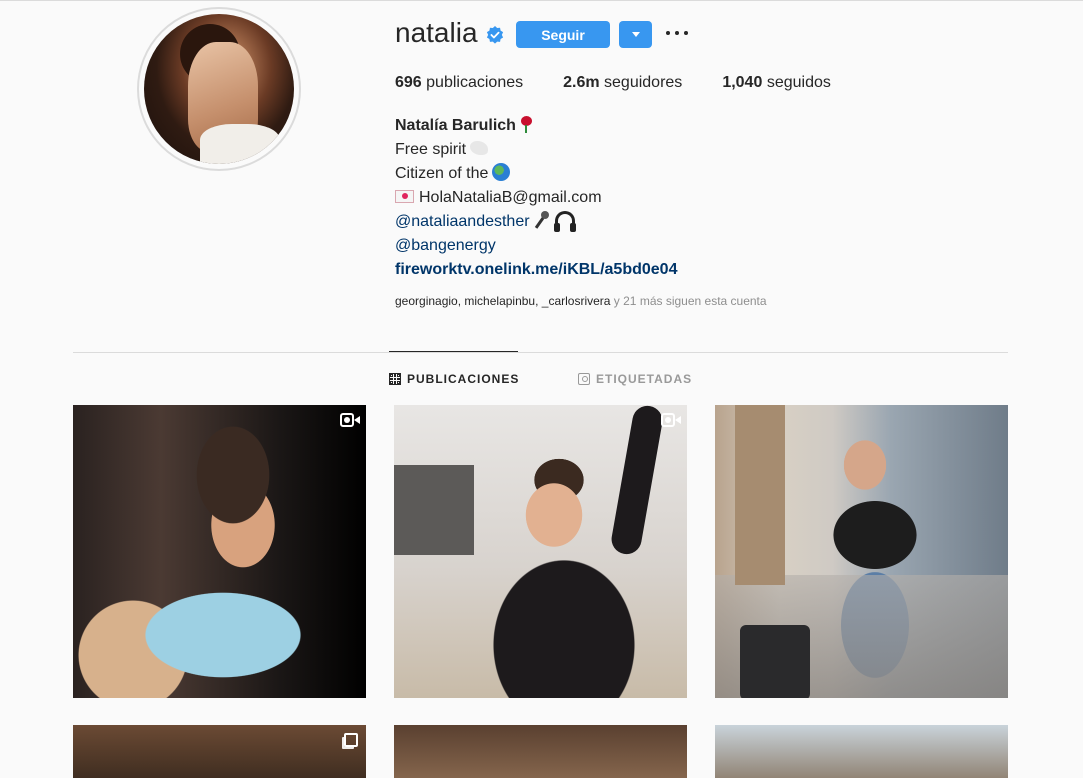  Describe the element at coordinates (462, 221) in the screenshot. I see `mention-link-nataliaandesther: @nataliaandesther` at that location.